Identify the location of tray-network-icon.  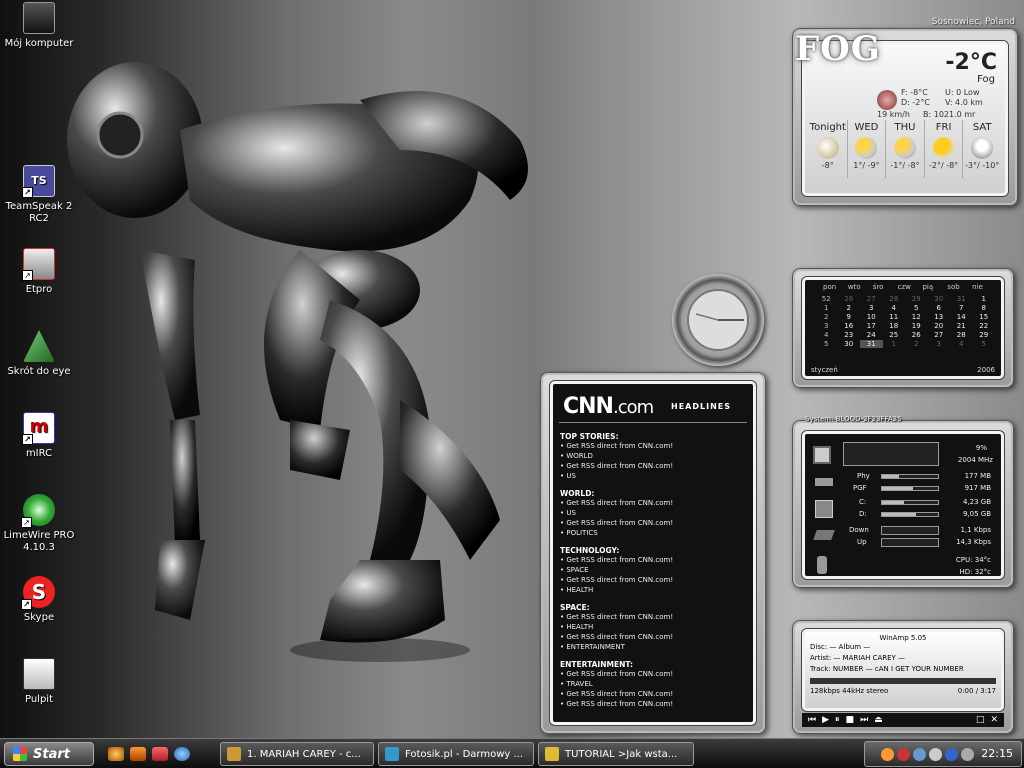
(919, 754).